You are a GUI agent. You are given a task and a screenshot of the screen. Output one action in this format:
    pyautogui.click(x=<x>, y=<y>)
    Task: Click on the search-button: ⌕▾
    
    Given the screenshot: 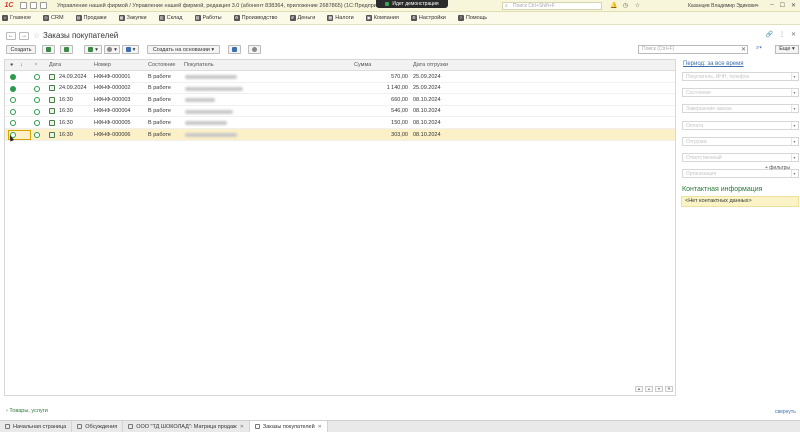 What is the action you would take?
    pyautogui.click(x=759, y=49)
    